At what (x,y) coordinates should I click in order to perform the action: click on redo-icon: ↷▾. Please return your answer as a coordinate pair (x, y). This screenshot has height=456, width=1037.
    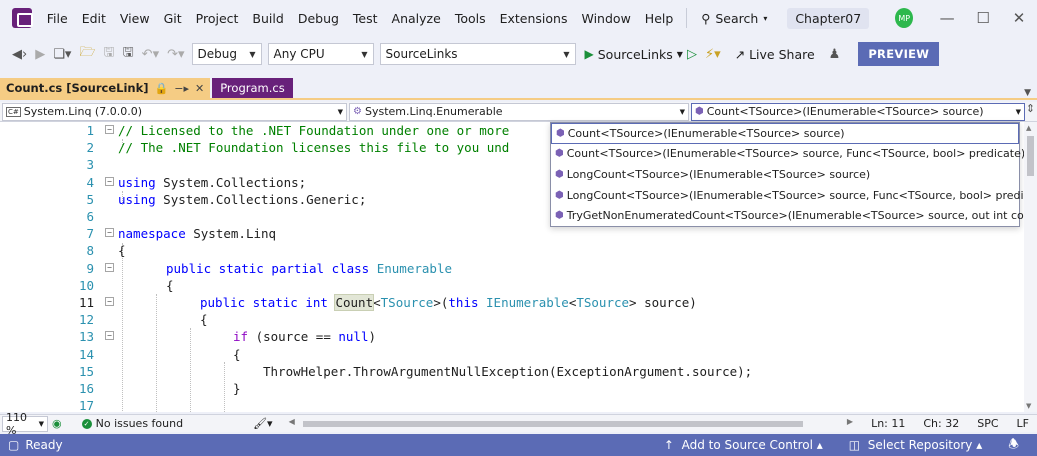
    Looking at the image, I should click on (175, 54).